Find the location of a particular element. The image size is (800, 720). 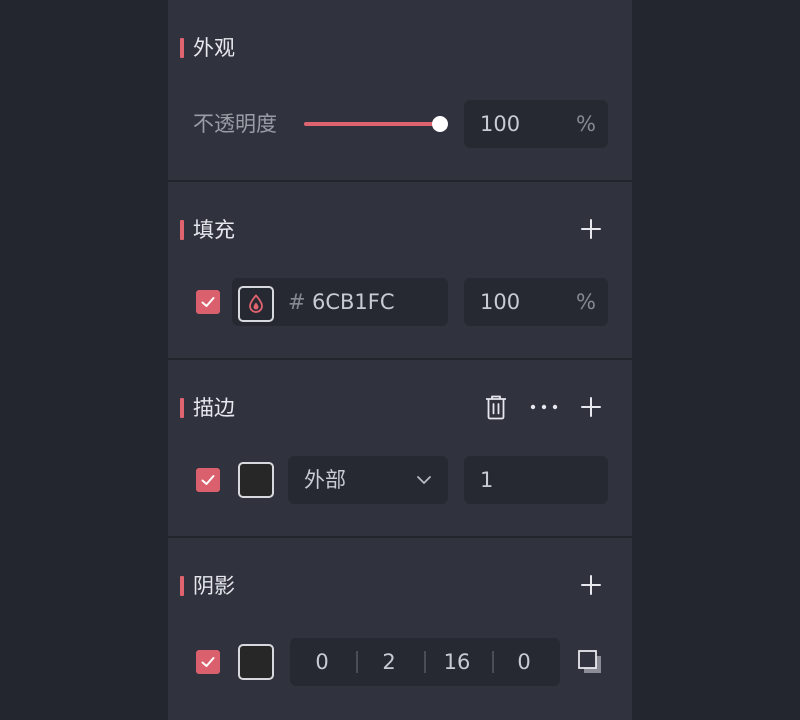

stroke-color-swatch is located at coordinates (256, 480).